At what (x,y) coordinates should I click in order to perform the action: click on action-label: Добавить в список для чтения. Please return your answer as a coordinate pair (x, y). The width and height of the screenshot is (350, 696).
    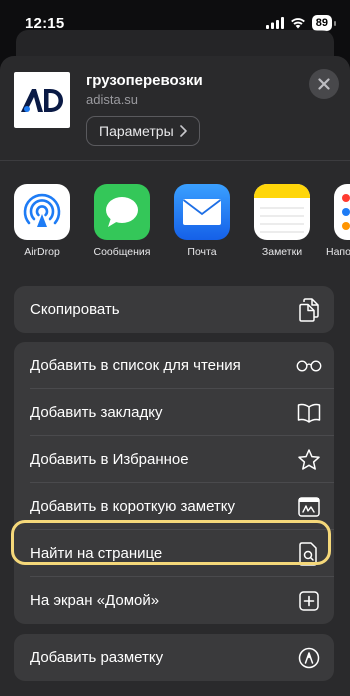
    Looking at the image, I should click on (135, 365).